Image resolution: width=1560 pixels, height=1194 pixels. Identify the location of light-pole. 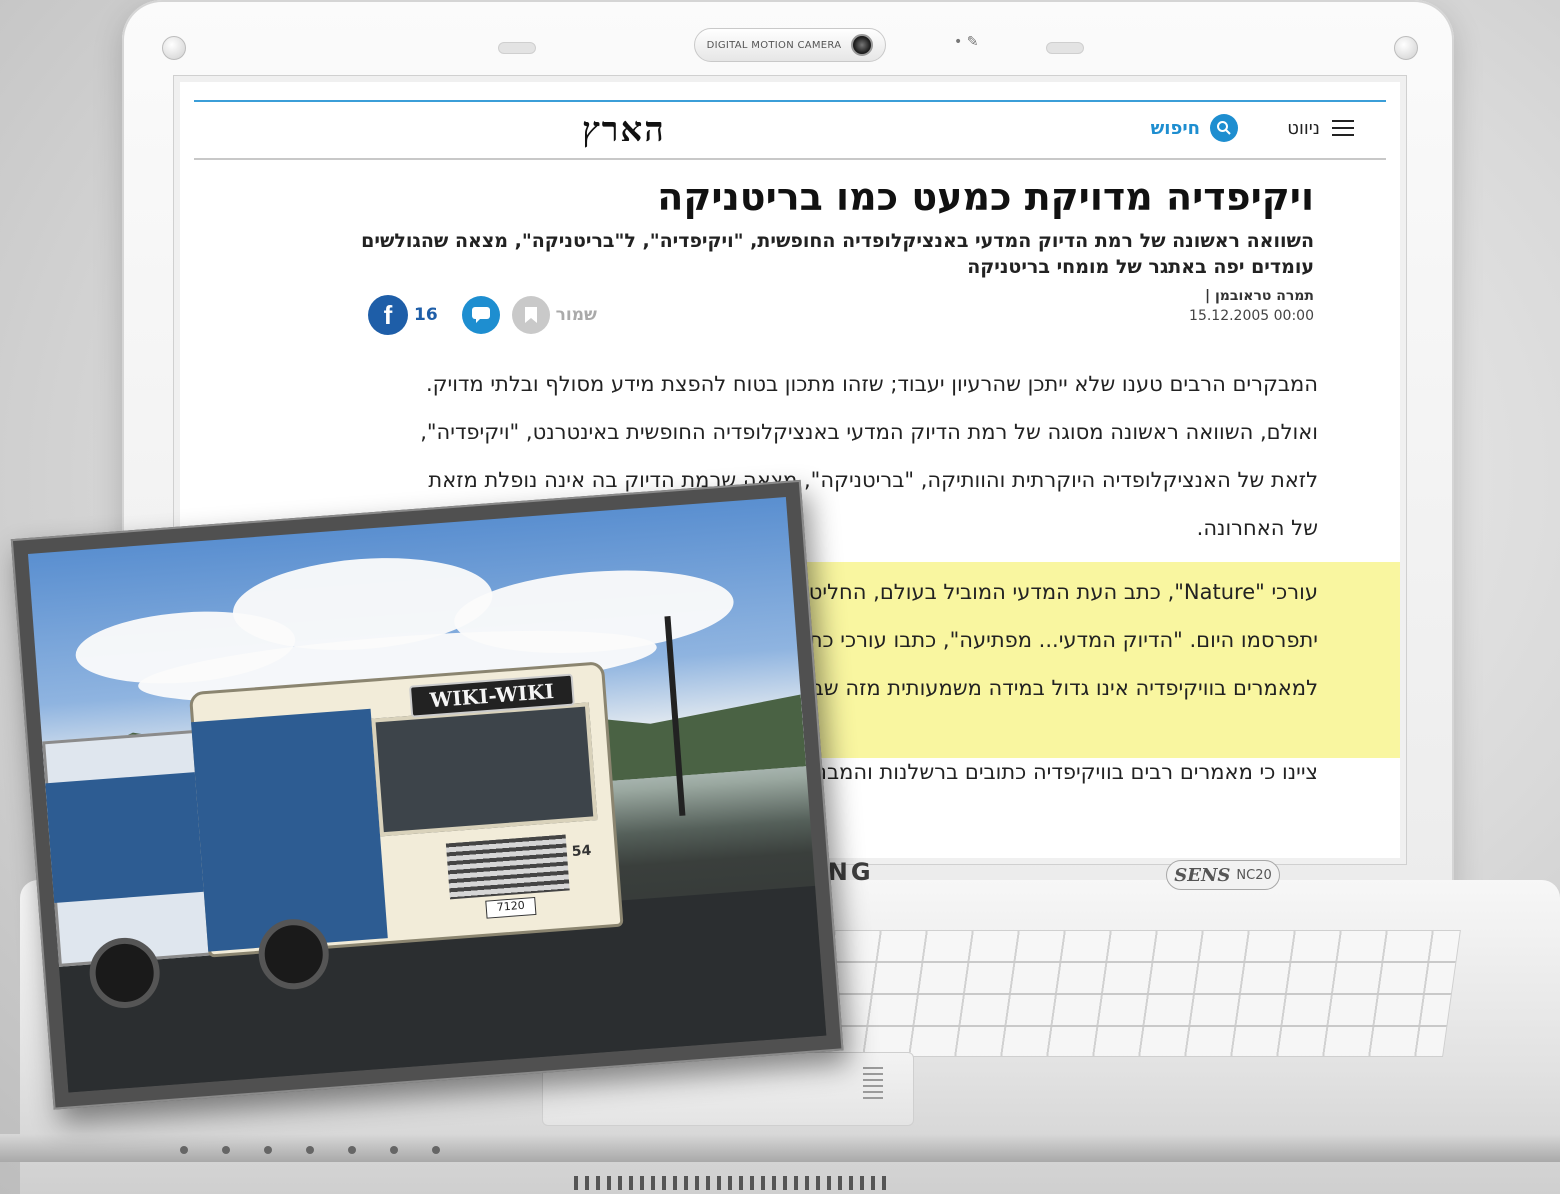
(675, 716).